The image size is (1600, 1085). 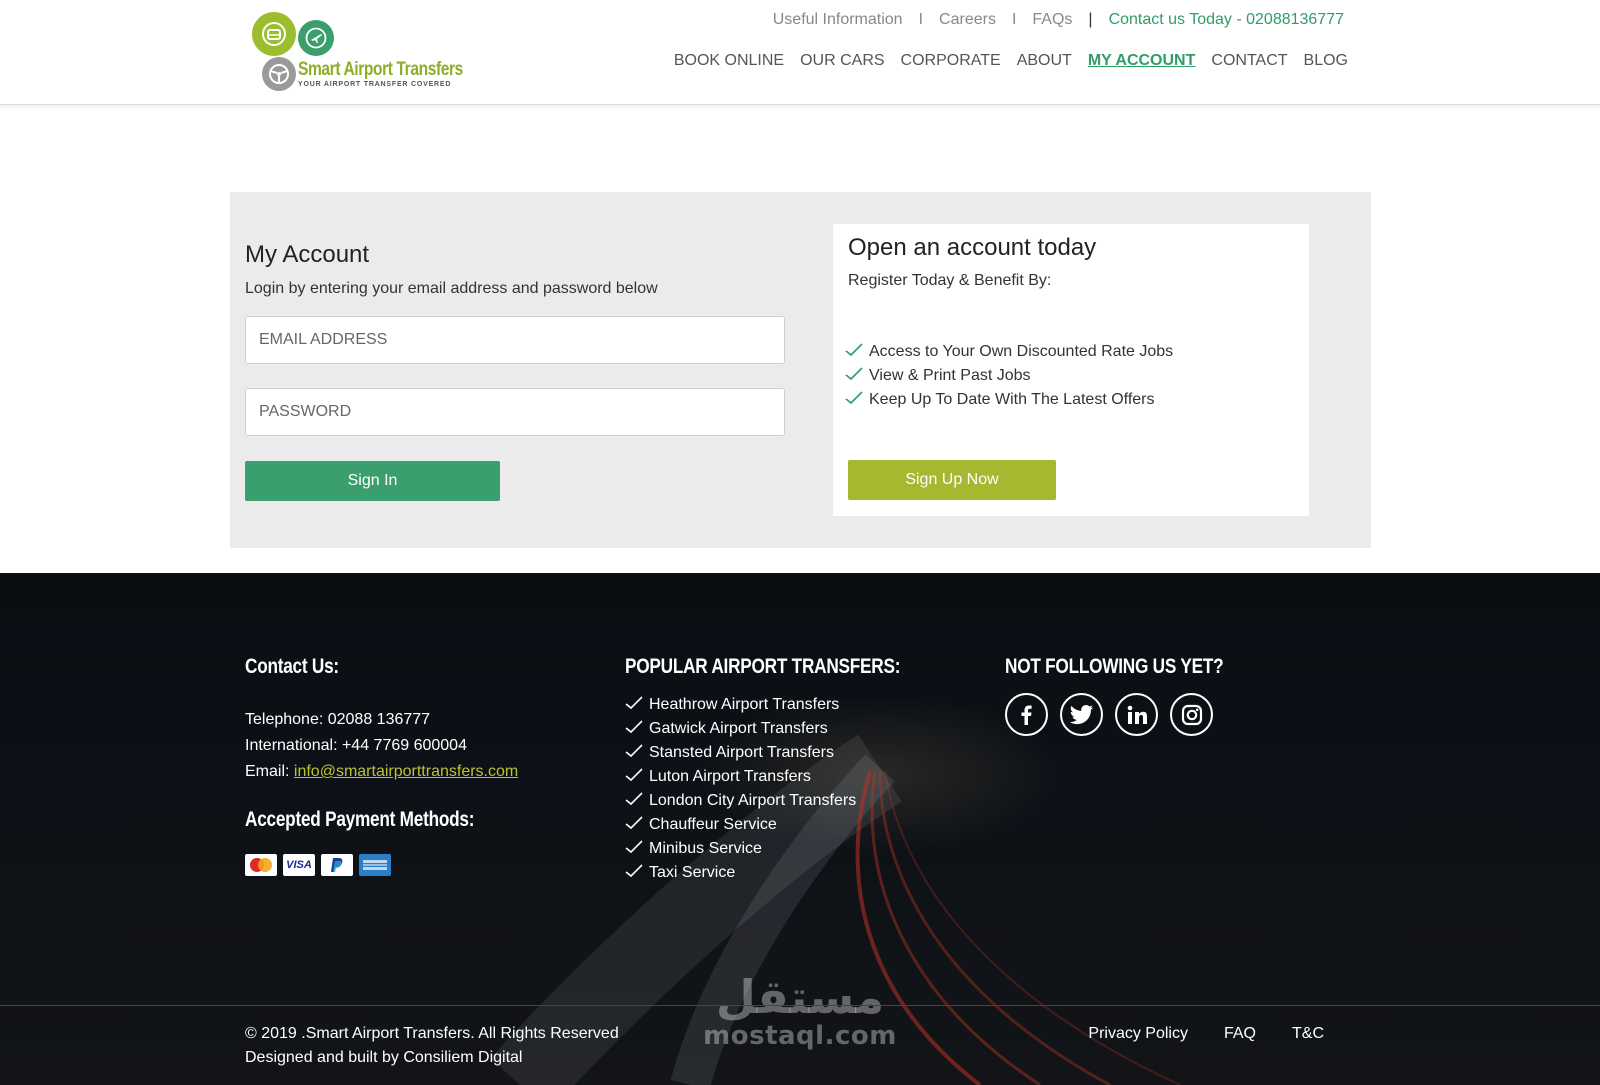 I want to click on popular-link: Gatwick Airport Transfers, so click(x=738, y=729).